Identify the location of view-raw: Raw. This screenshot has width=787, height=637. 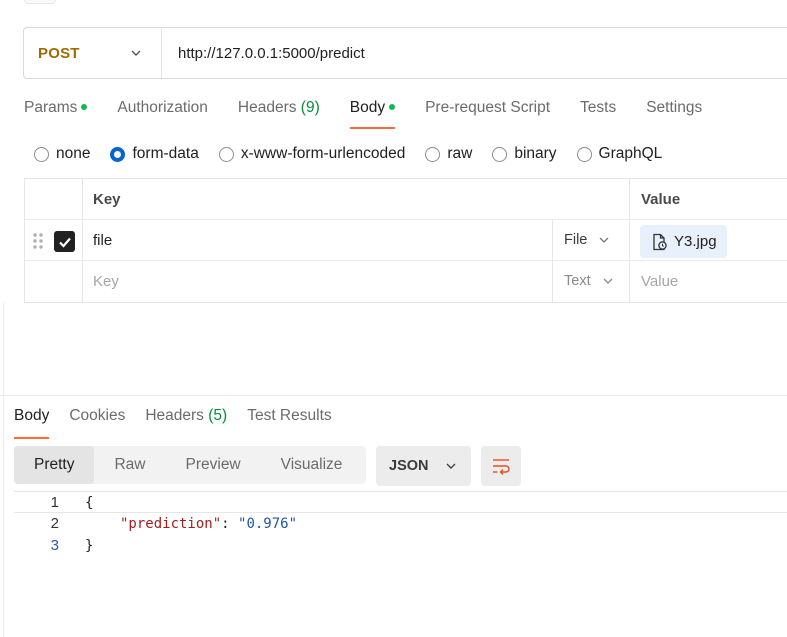
(129, 465).